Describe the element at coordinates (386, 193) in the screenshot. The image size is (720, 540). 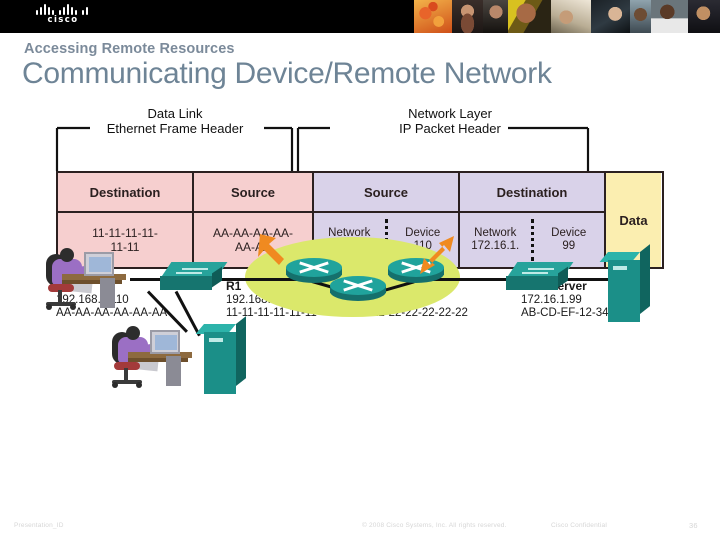
I see `packet-field-ip-source-header: Source` at that location.